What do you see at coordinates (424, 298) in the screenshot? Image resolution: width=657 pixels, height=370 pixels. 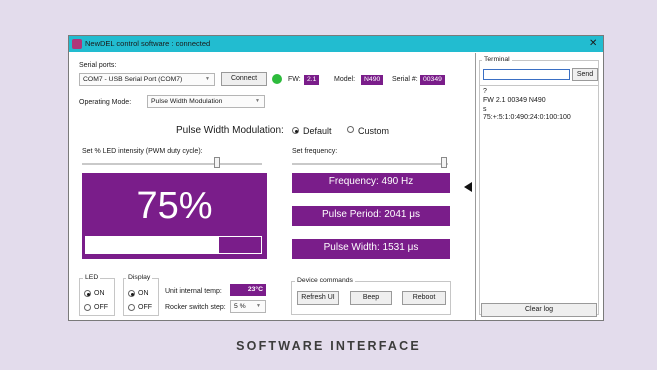 I see `reboot-button: Reboot` at bounding box center [424, 298].